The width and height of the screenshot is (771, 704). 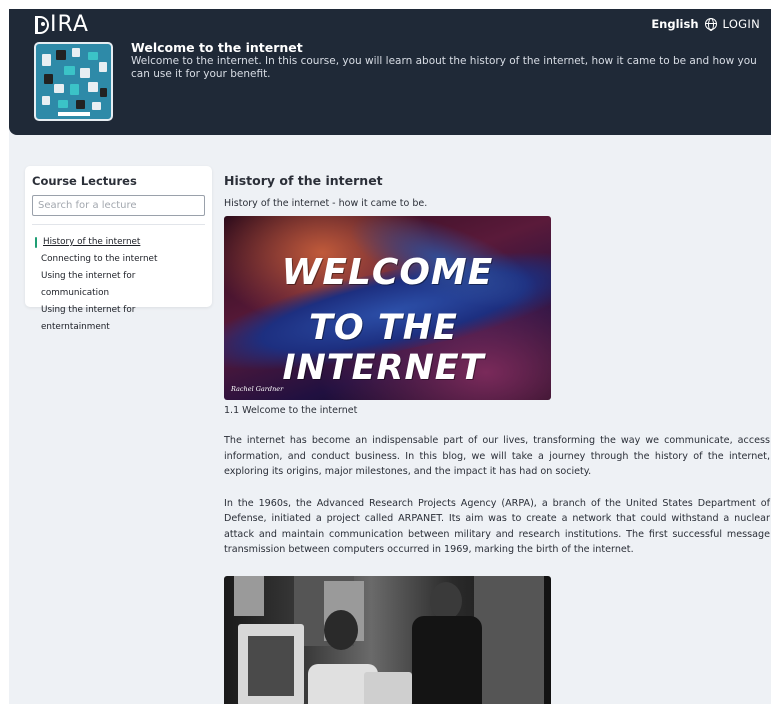 I want to click on lecture-item-entertainment: Using the internet for enterntainment, so click(x=118, y=319).